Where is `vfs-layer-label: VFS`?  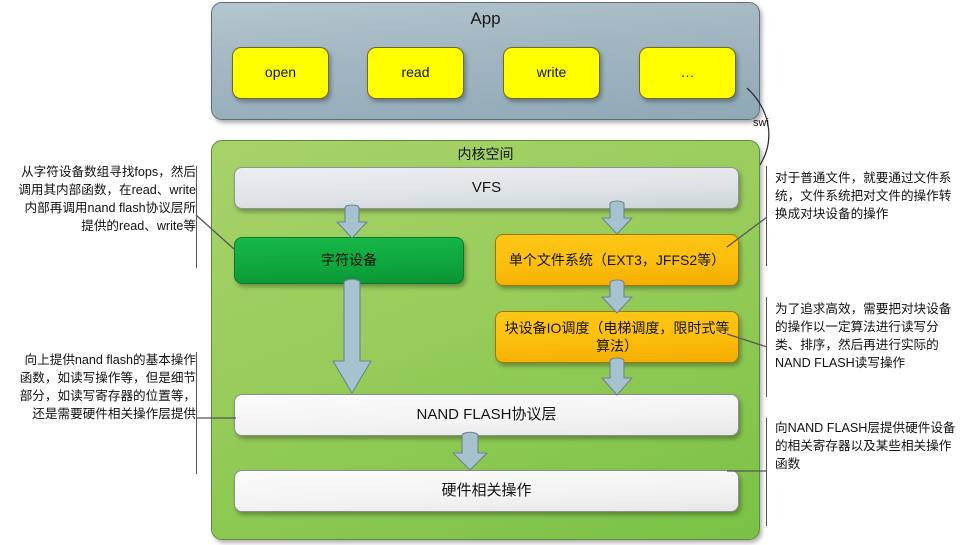 vfs-layer-label: VFS is located at coordinates (486, 188).